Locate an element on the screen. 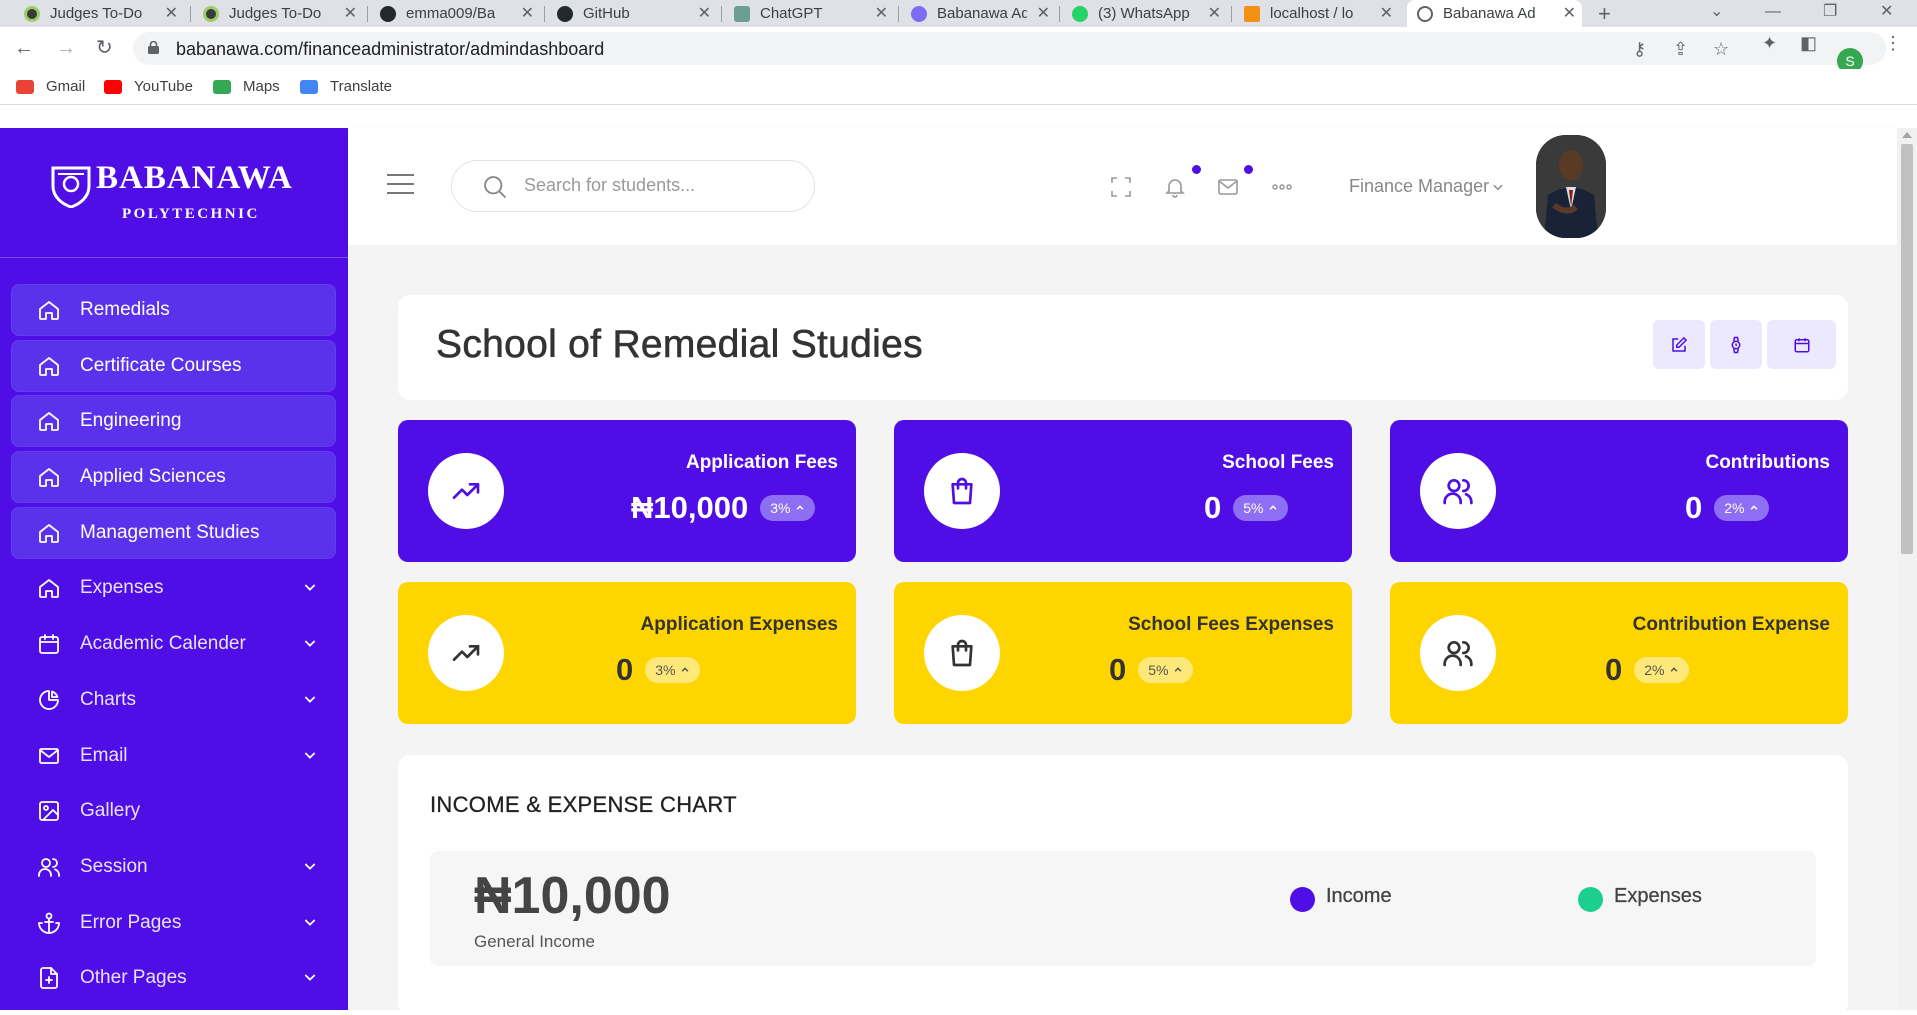  notification-bell-icon is located at coordinates (1175, 187).